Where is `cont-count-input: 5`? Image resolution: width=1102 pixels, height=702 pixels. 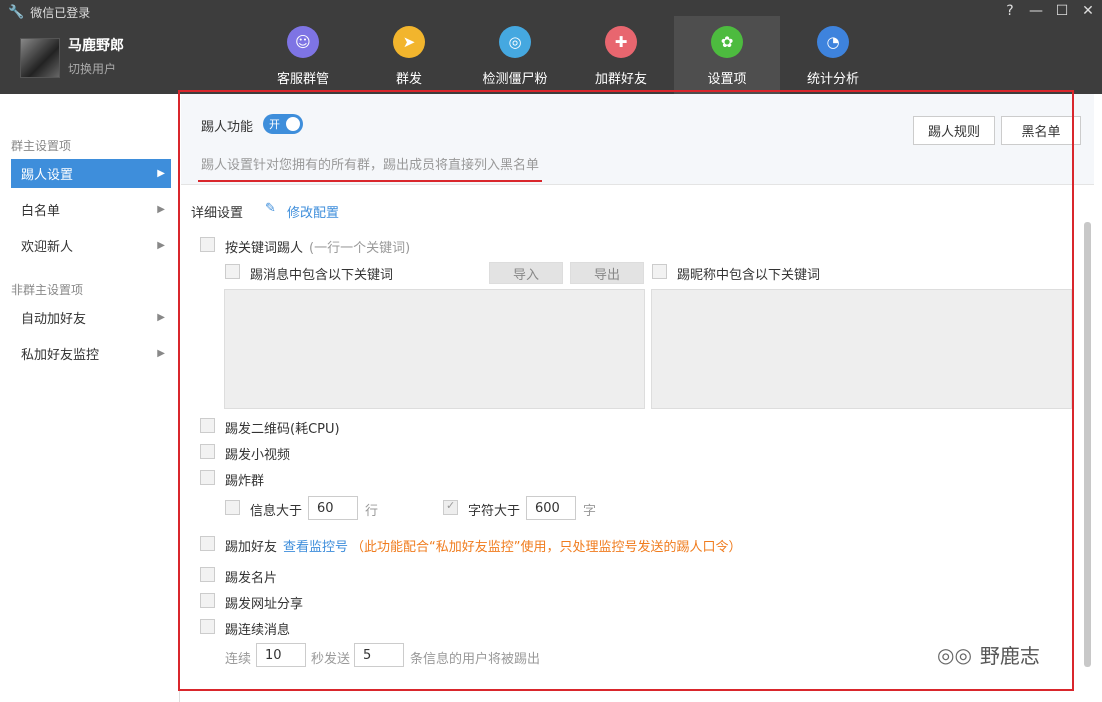
cont-count-input: 5 is located at coordinates (379, 655).